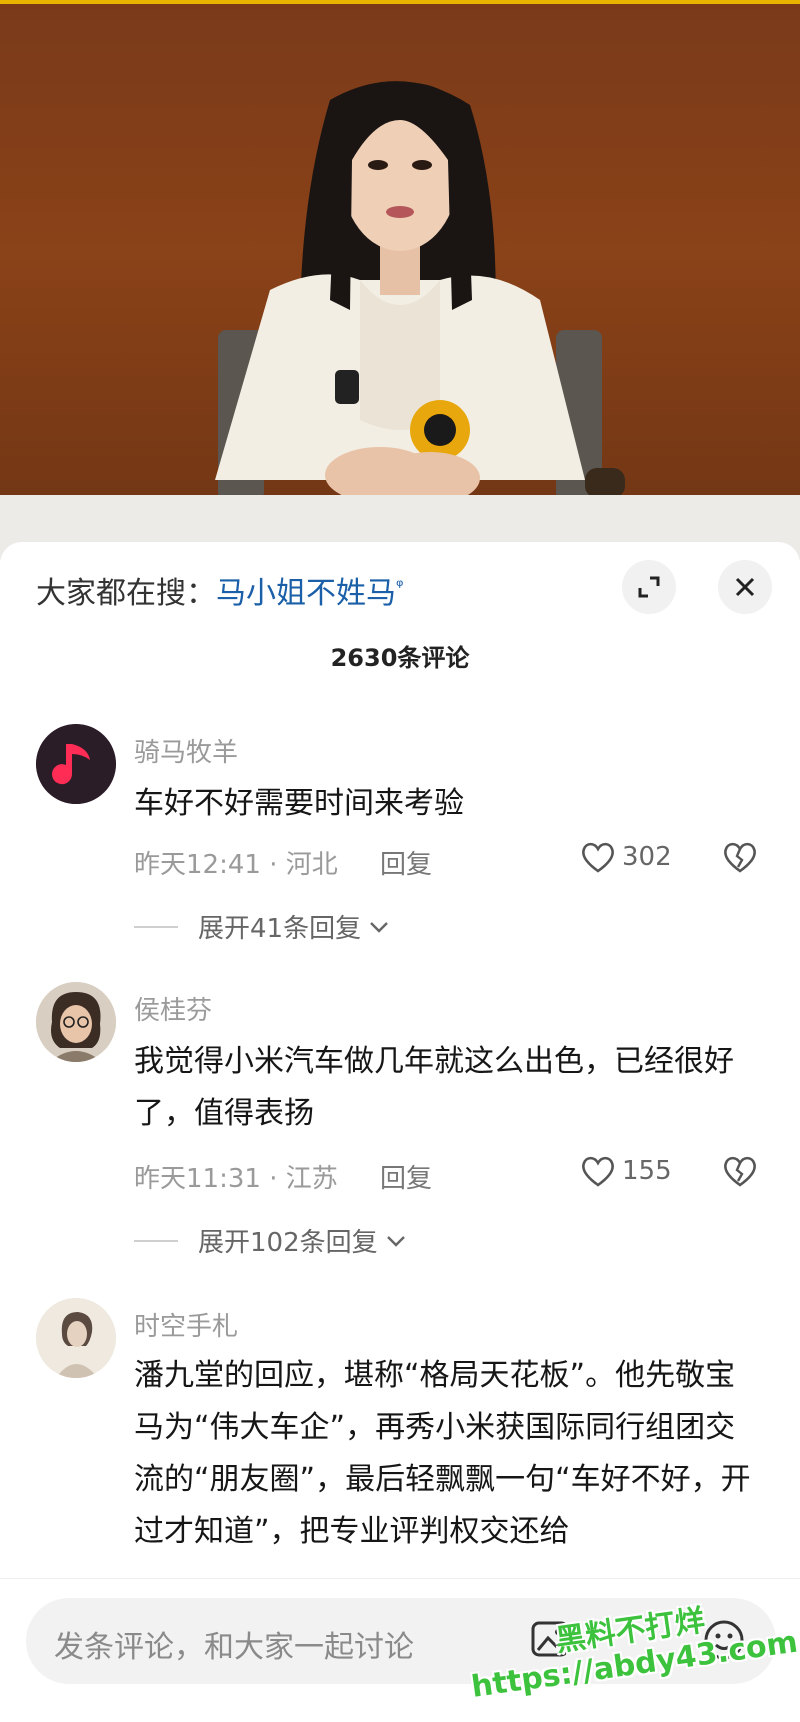 The image size is (800, 1722). I want to click on close-icon, so click(745, 587).